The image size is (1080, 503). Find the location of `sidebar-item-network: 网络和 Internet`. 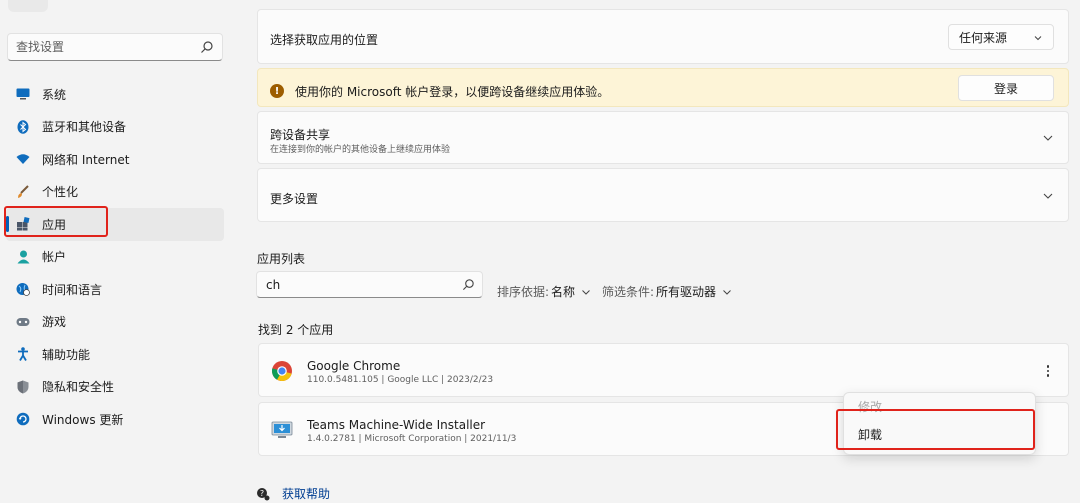

sidebar-item-network: 网络和 Internet is located at coordinates (115, 159).